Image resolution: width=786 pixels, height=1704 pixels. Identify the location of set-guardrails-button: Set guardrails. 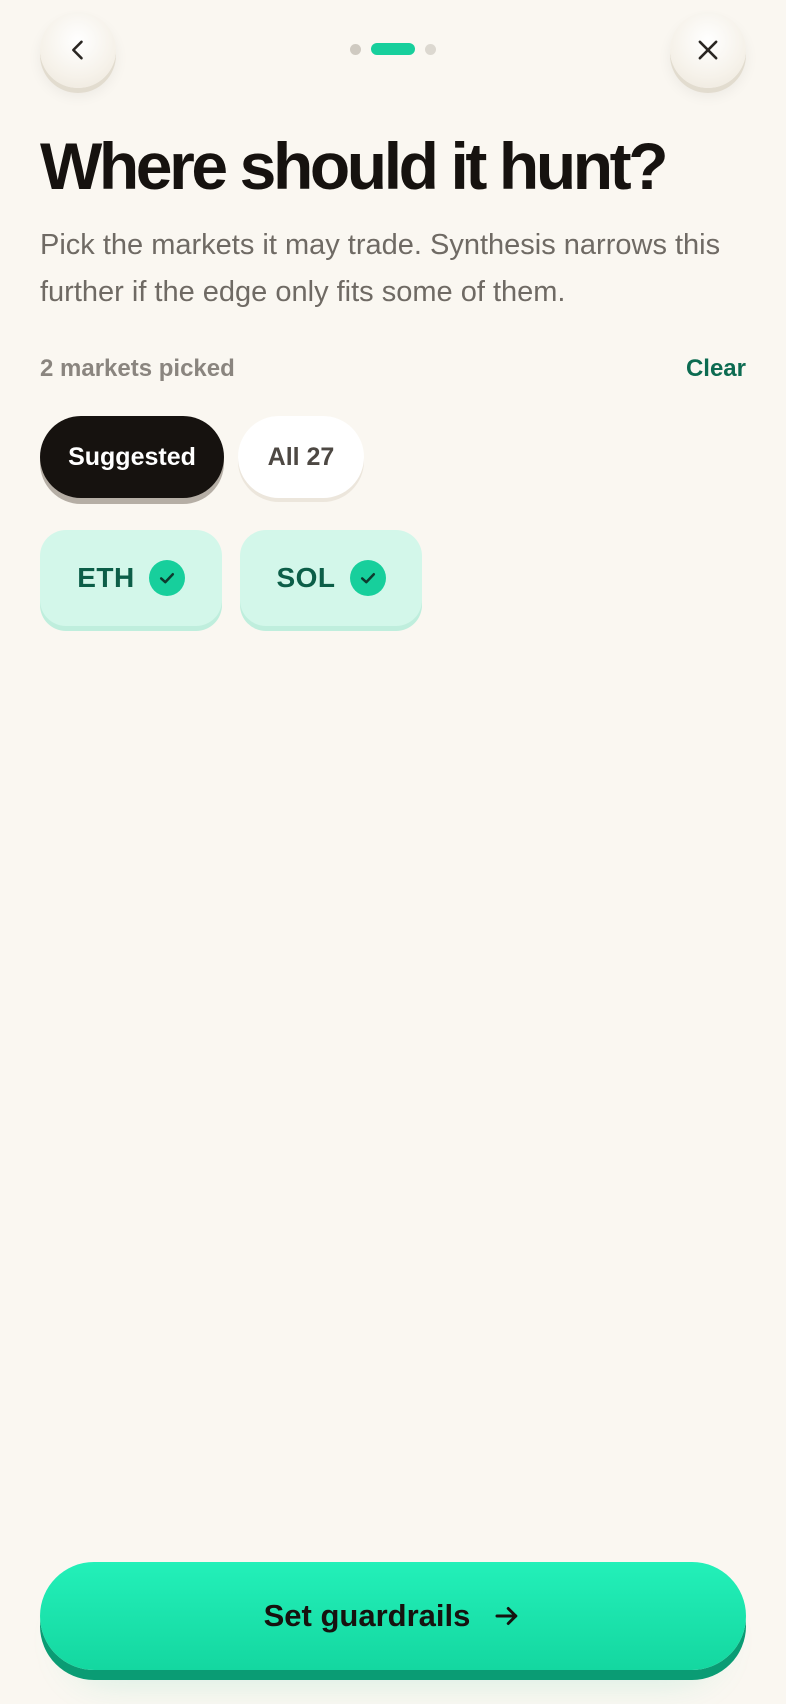
(393, 1616).